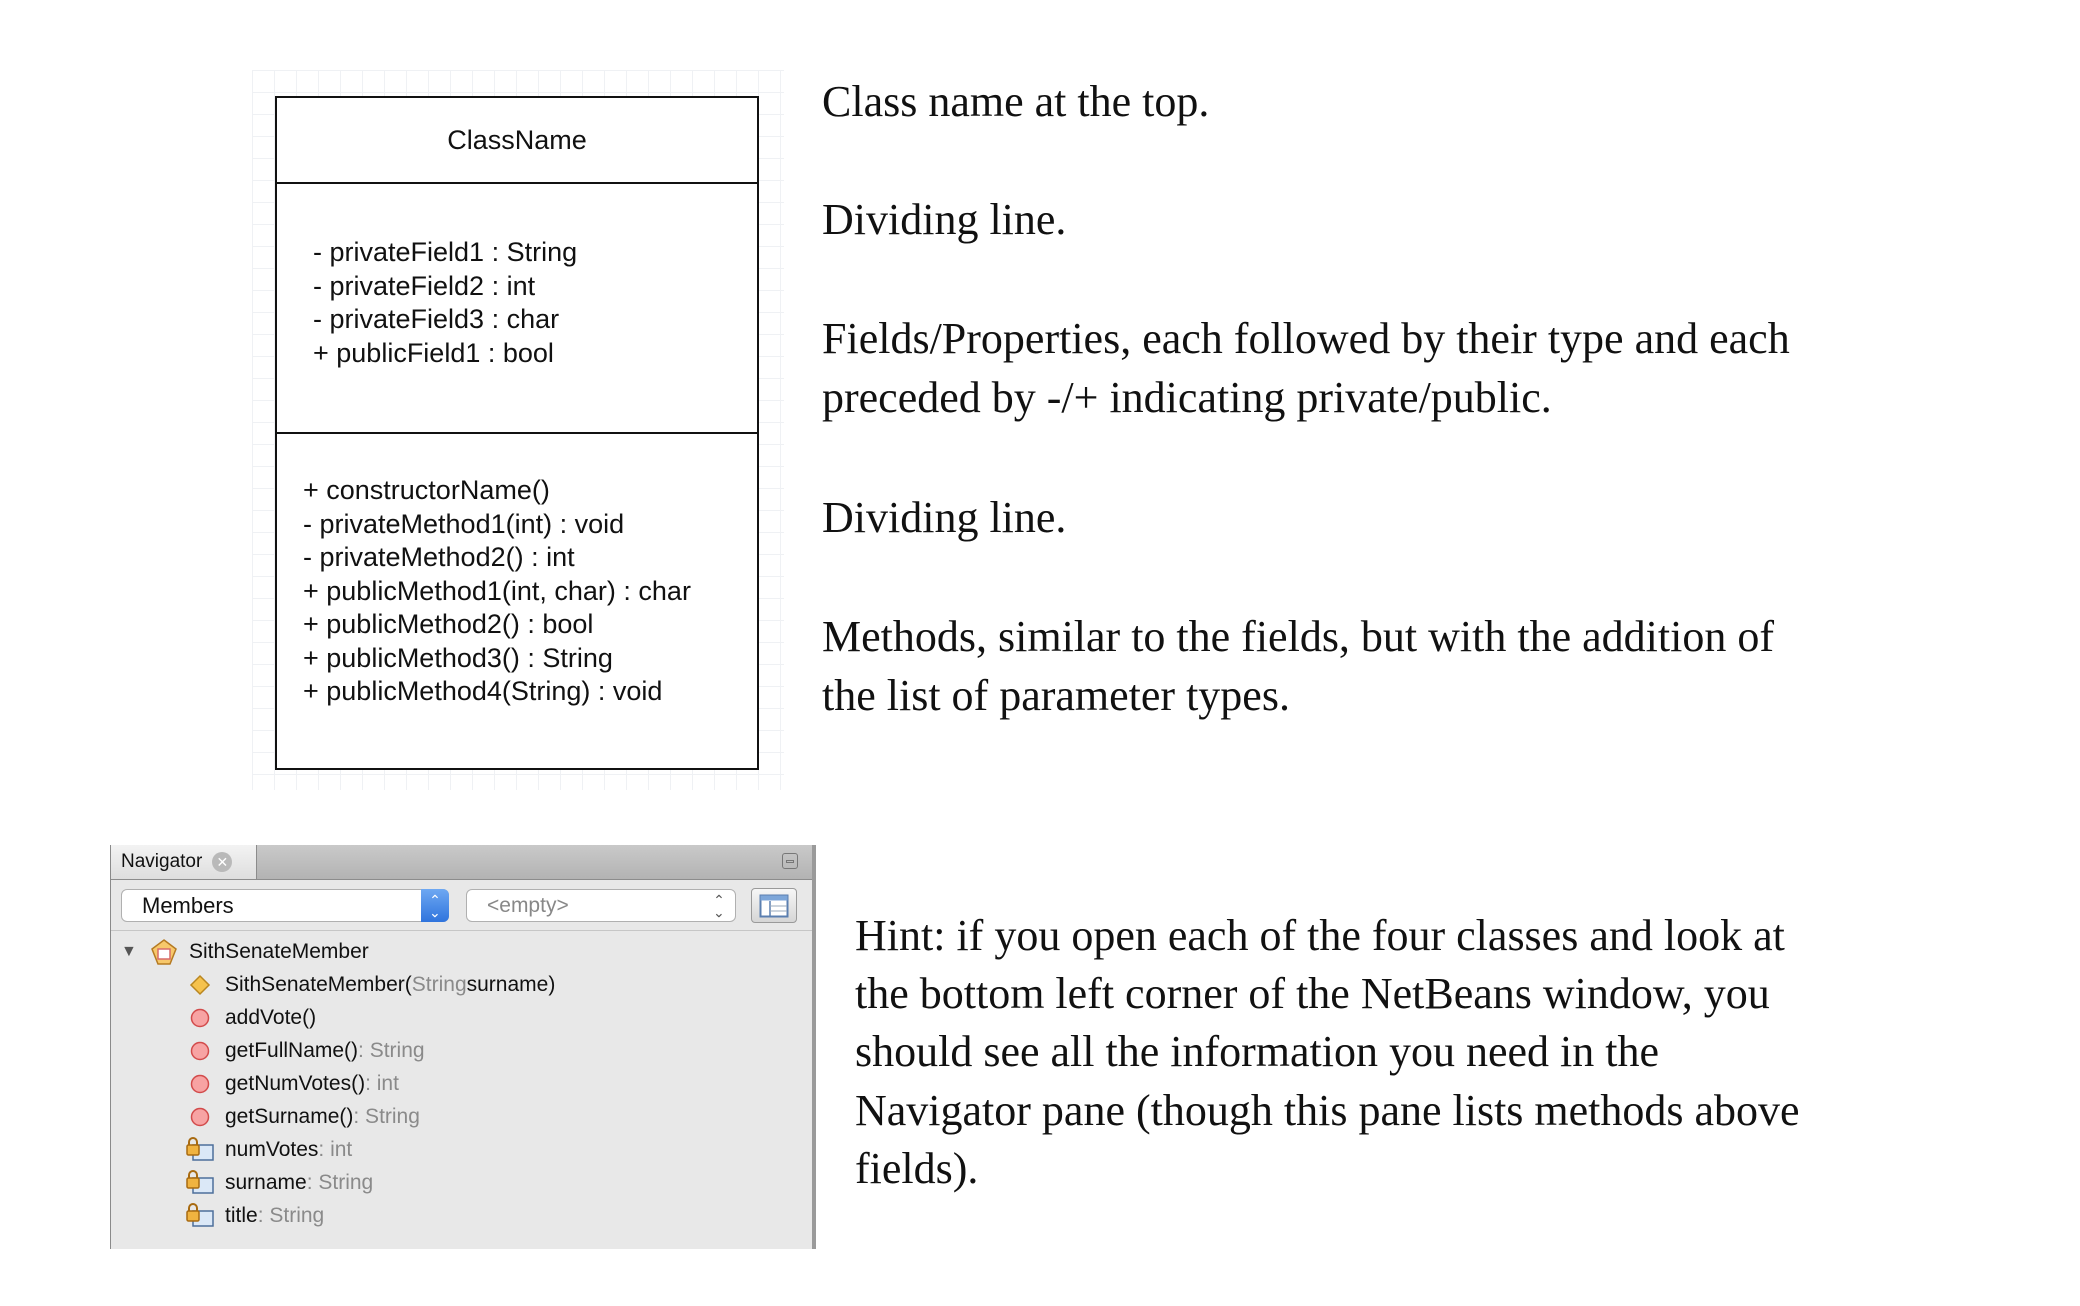  What do you see at coordinates (1016, 101) in the screenshot?
I see `desc-class-name: Class name at the top.` at bounding box center [1016, 101].